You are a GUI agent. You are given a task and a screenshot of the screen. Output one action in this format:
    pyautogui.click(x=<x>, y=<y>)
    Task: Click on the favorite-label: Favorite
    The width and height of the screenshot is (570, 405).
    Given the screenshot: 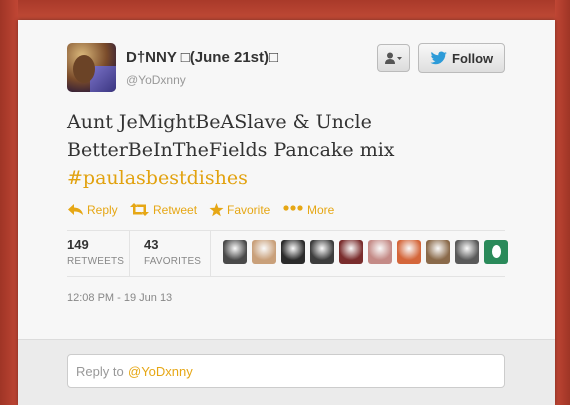 What is the action you would take?
    pyautogui.click(x=249, y=210)
    